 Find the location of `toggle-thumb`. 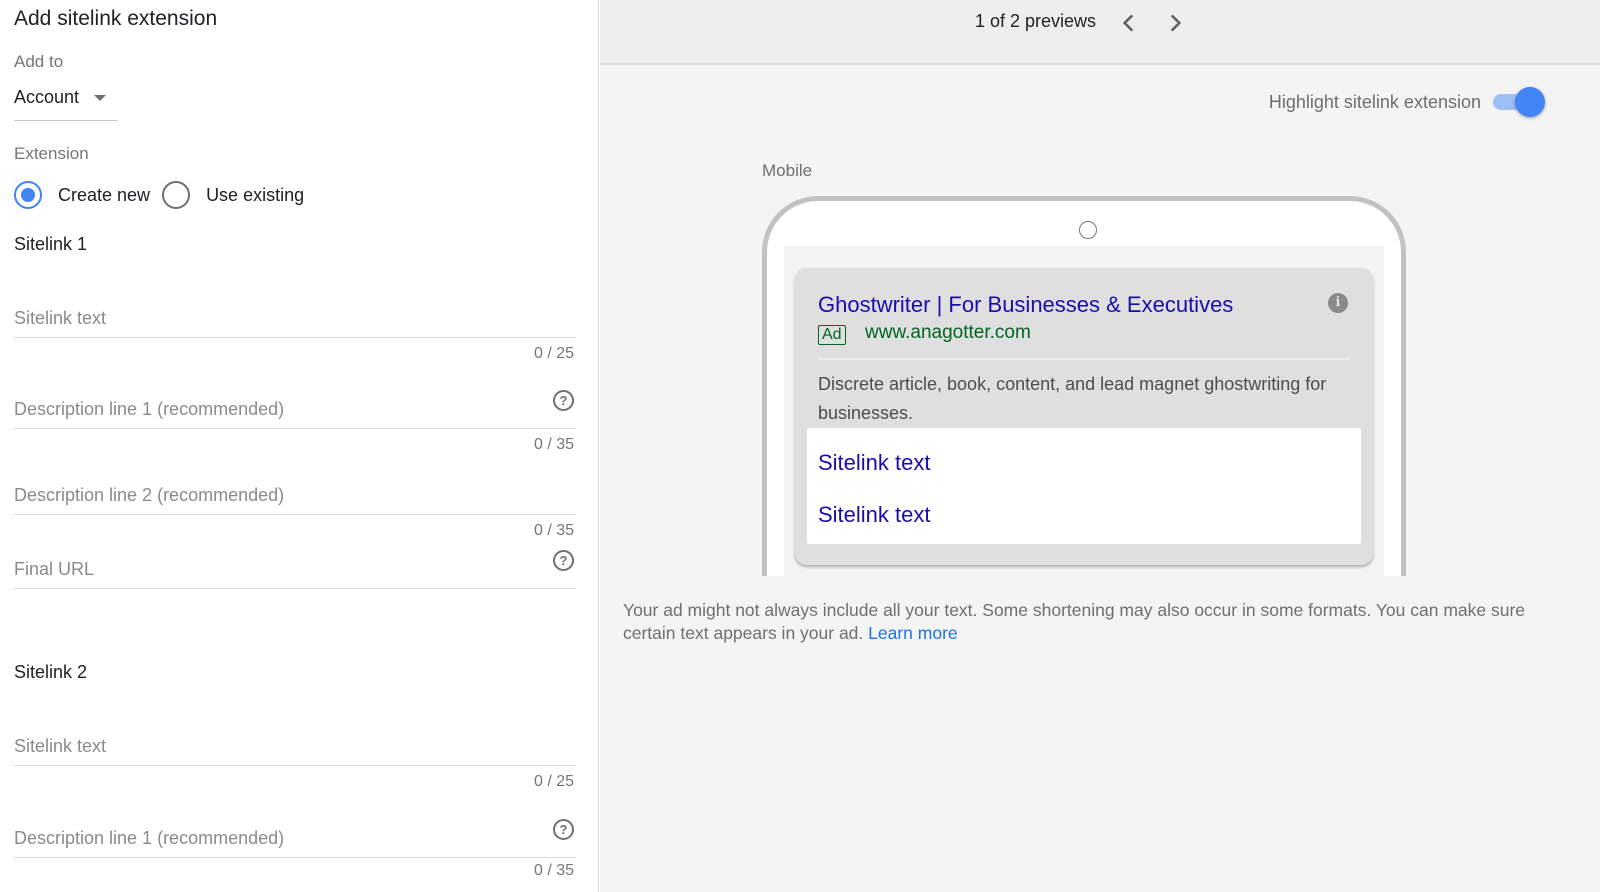

toggle-thumb is located at coordinates (1530, 102).